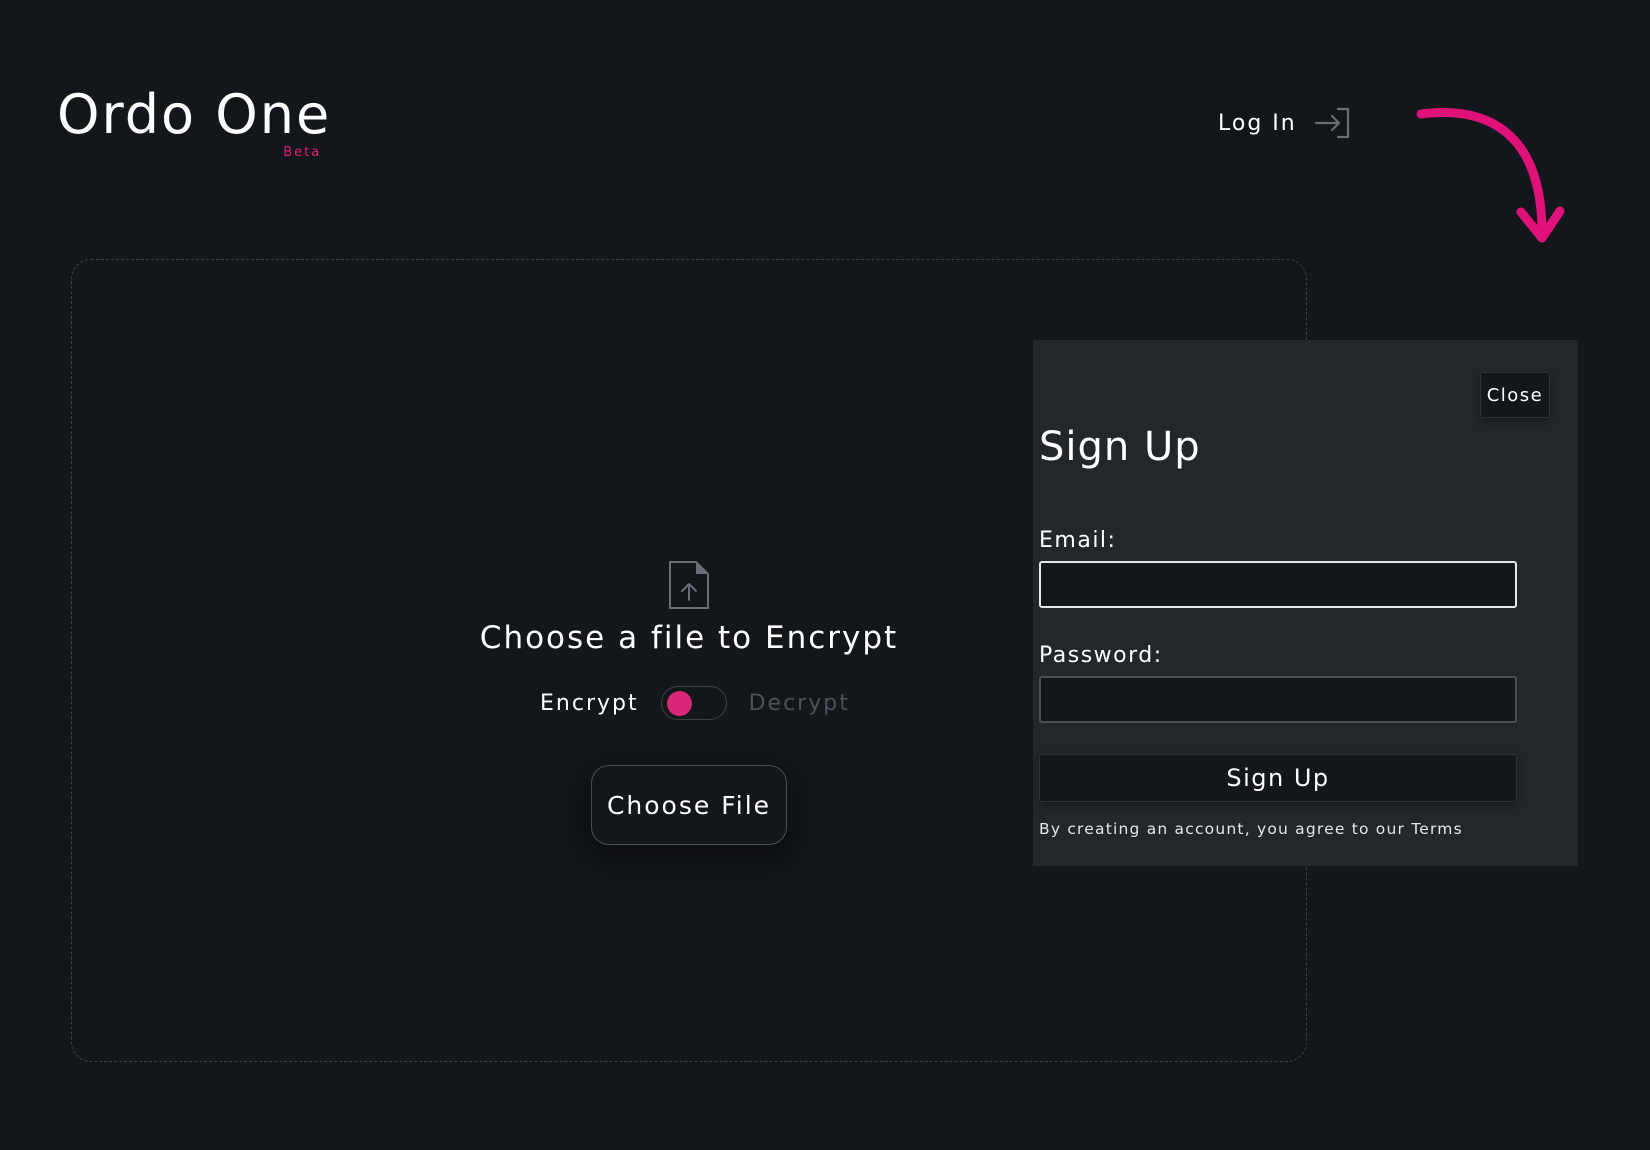 This screenshot has width=1650, height=1150. I want to click on login-link: Log In, so click(1284, 123).